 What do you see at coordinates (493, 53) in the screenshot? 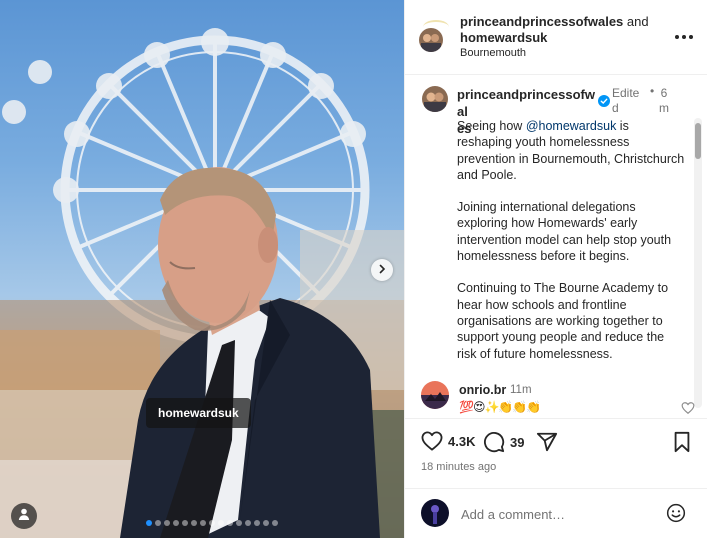
I see `post-location: Bournemouth` at bounding box center [493, 53].